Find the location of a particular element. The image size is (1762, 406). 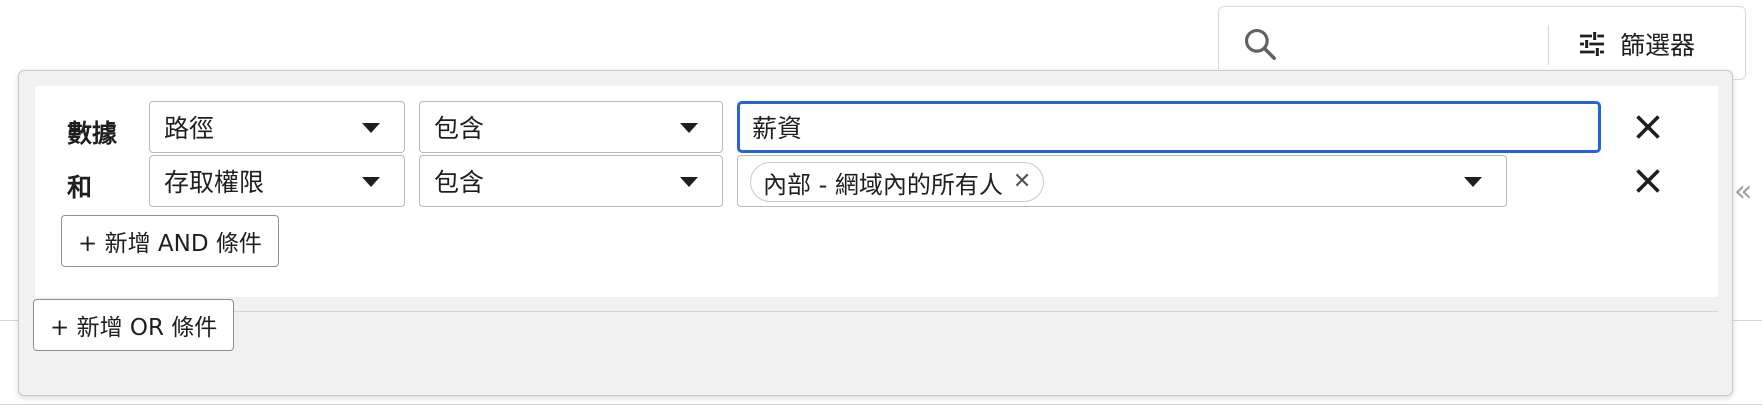

add-and-condition-button: + 新增 AND 條件 is located at coordinates (170, 241).